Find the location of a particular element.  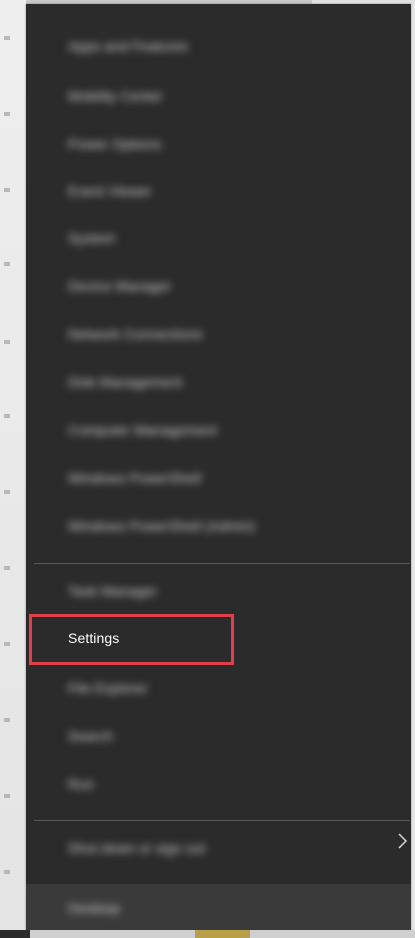

menu-item-label: Run is located at coordinates (81, 784).